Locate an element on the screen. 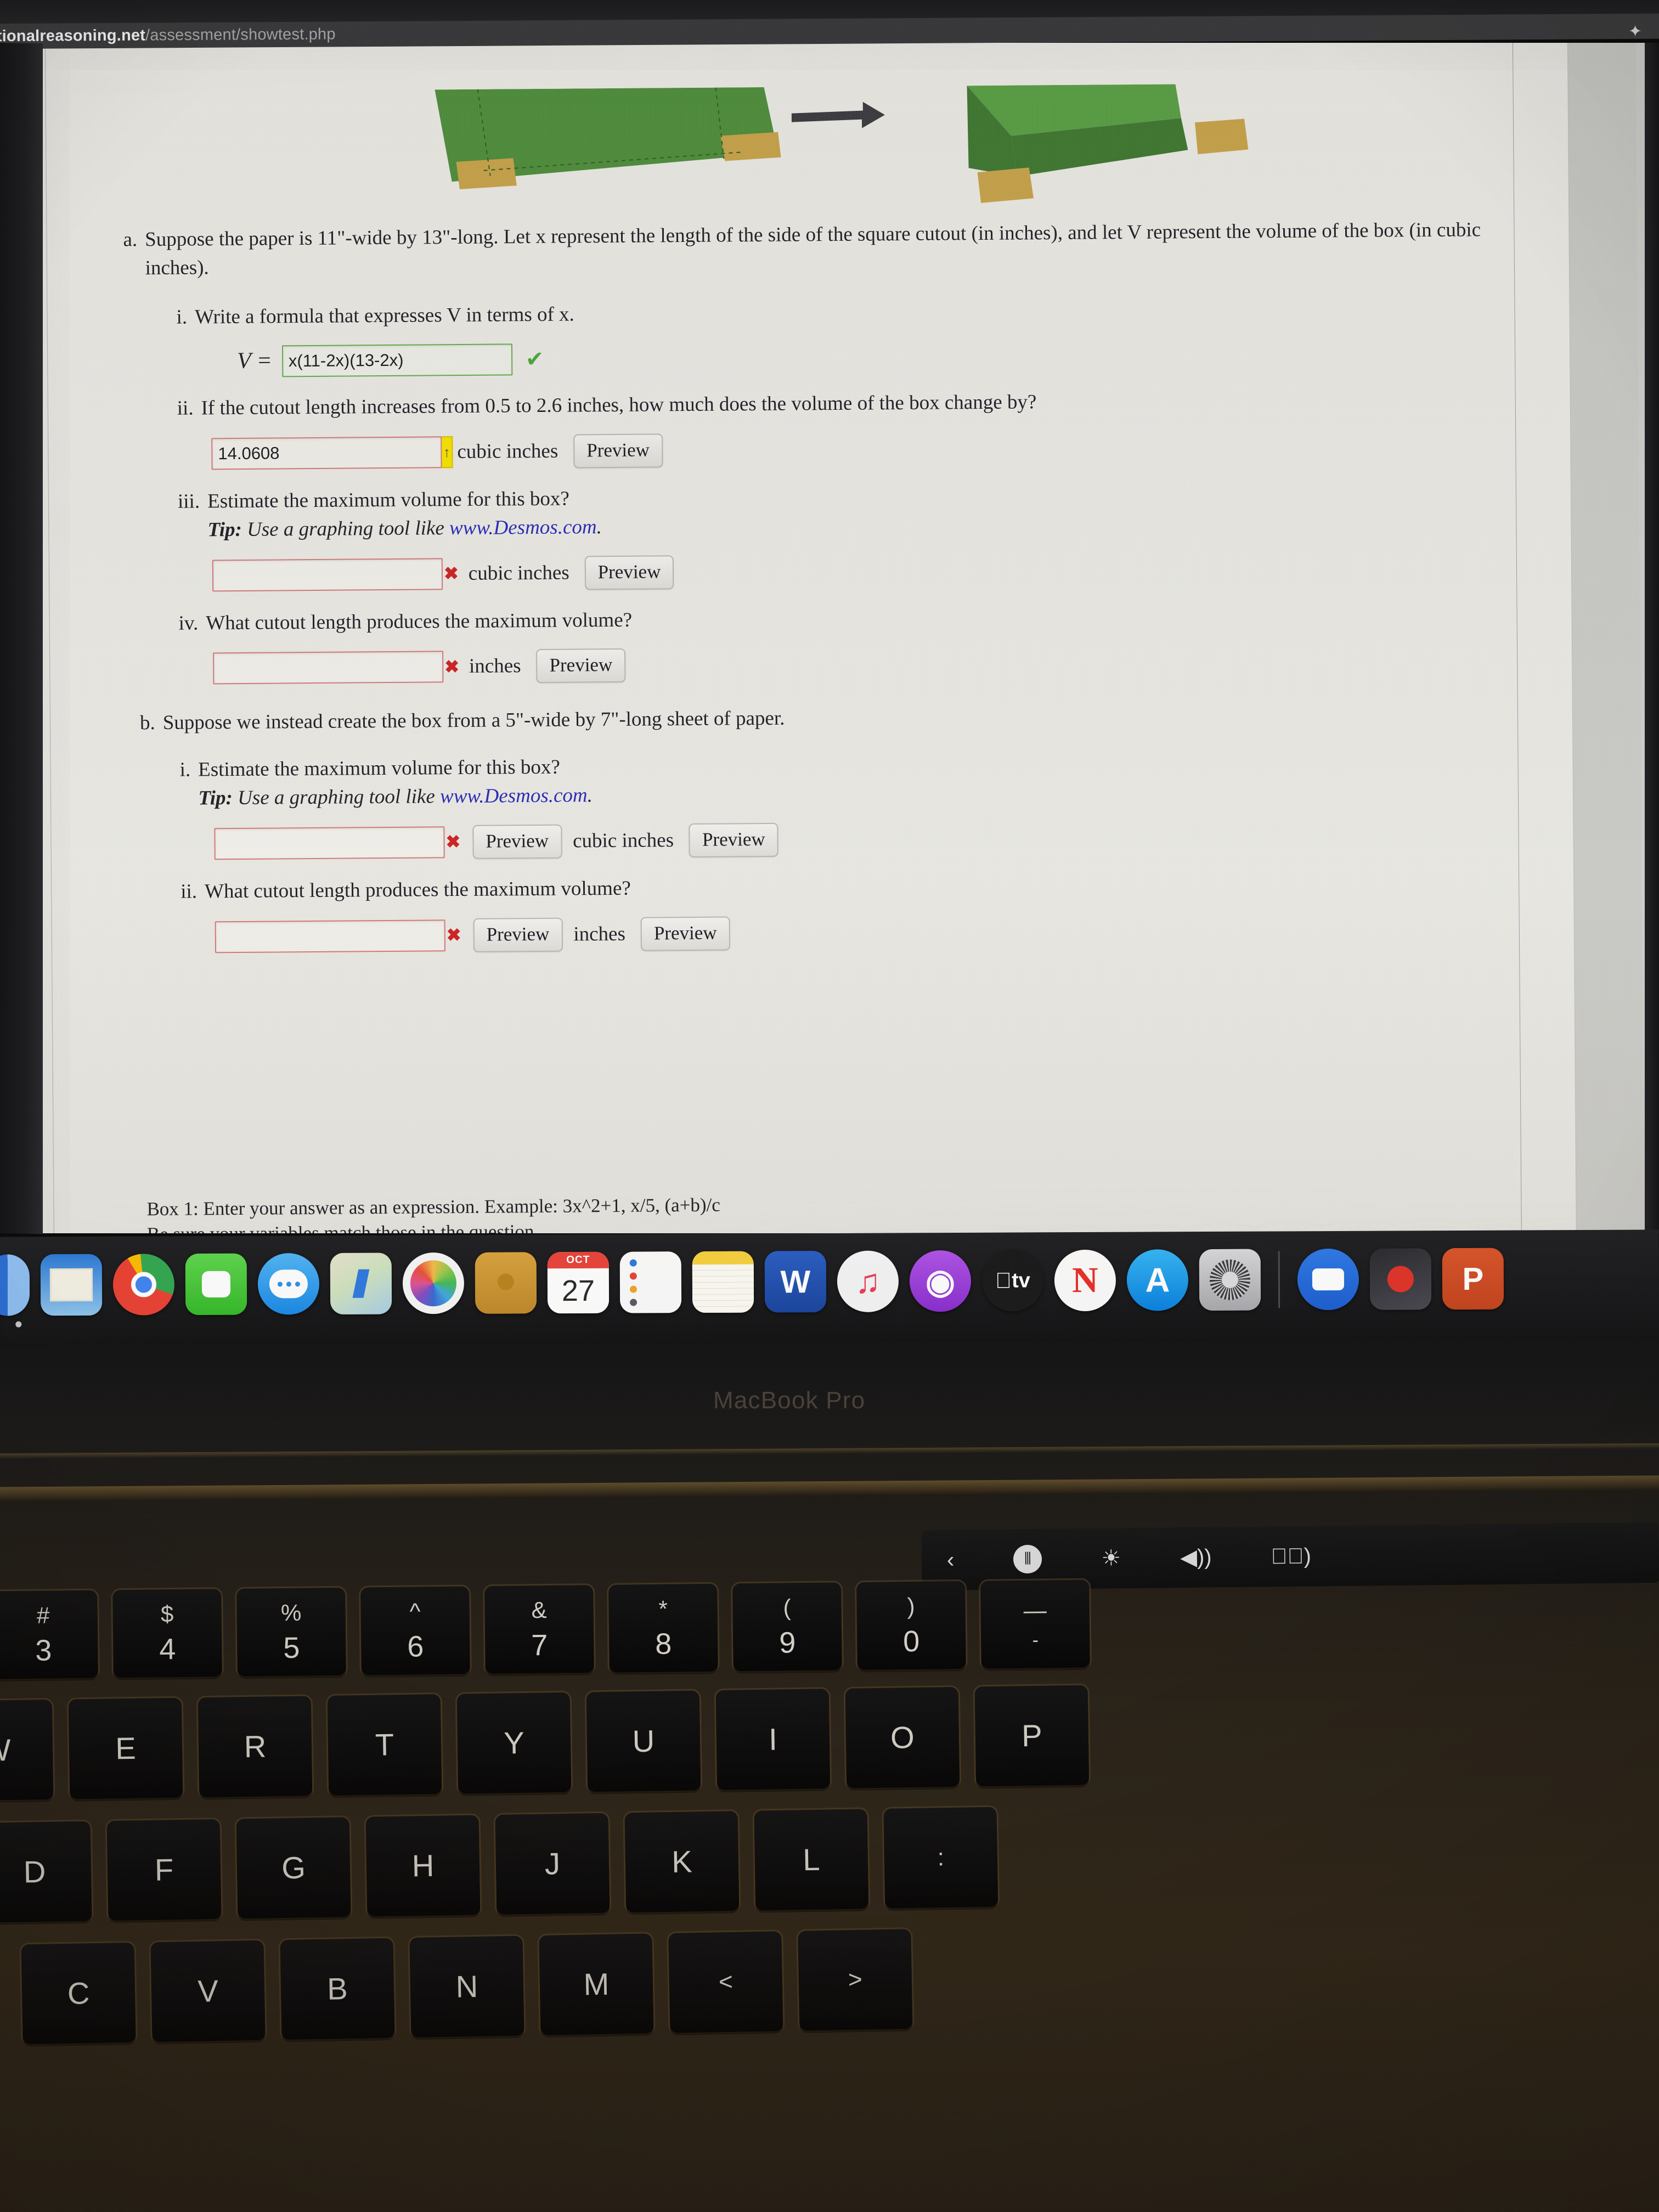  calendar-icon: OCT 27 is located at coordinates (579, 1283).